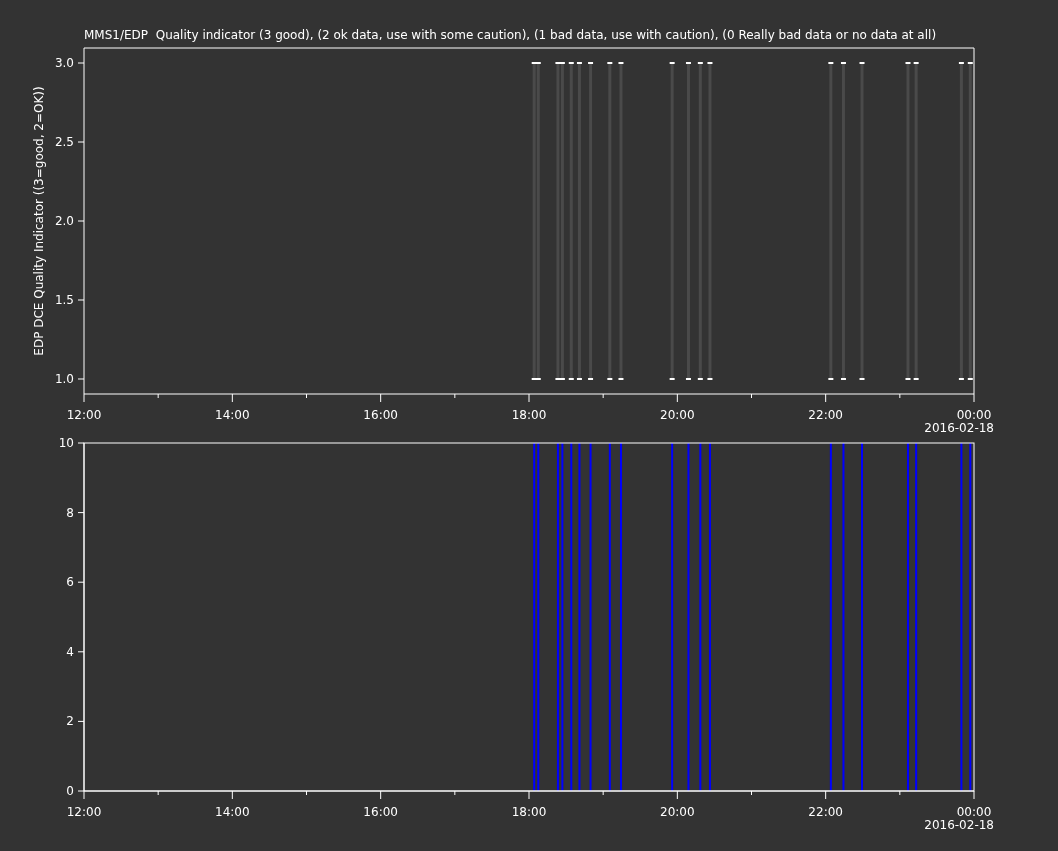 This screenshot has width=1058, height=851. What do you see at coordinates (64, 63) in the screenshot?
I see `y-tick-label: 3.0` at bounding box center [64, 63].